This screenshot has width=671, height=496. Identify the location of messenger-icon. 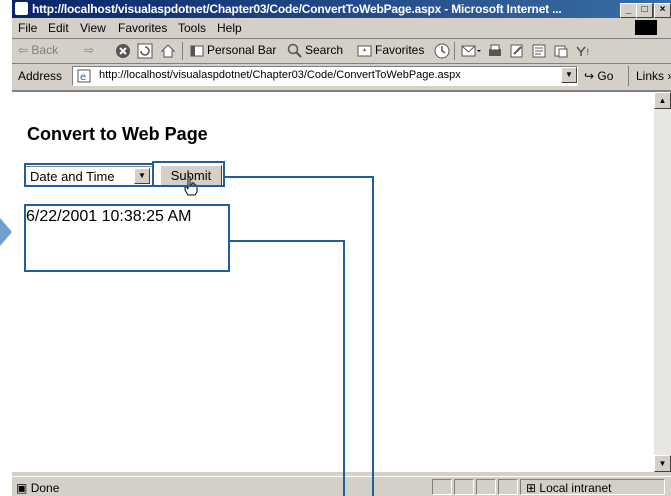
(561, 51).